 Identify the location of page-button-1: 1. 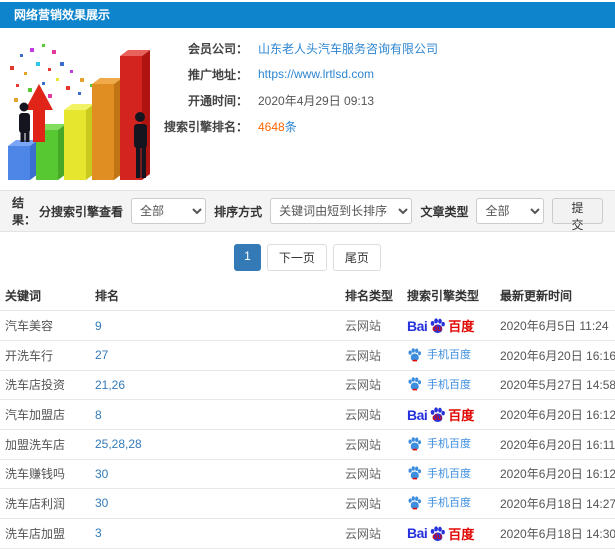
(247, 257).